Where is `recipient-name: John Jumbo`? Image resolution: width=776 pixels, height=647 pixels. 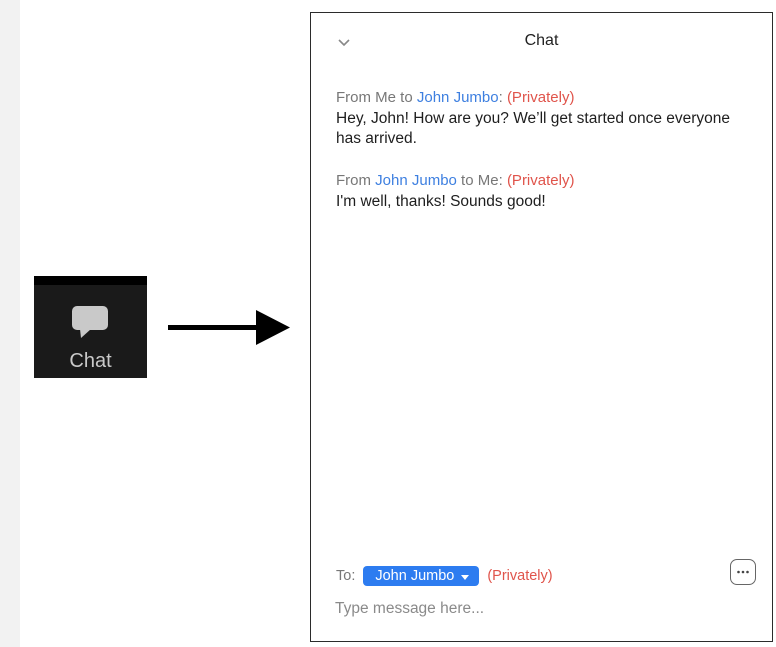 recipient-name: John Jumbo is located at coordinates (458, 97).